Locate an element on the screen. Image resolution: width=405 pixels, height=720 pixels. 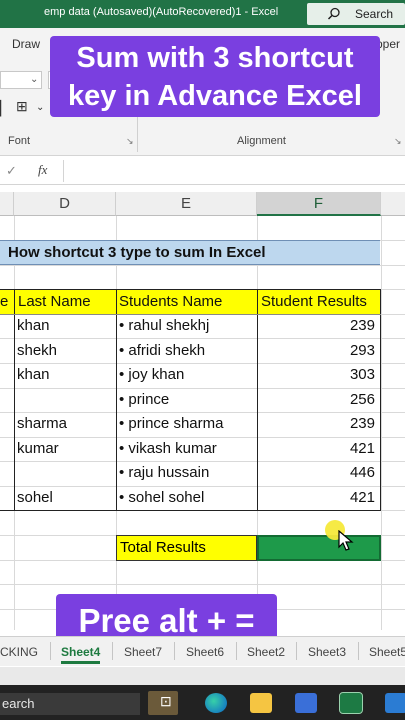
cell-student-name: • sohel sohel is located at coordinates (188, 498).